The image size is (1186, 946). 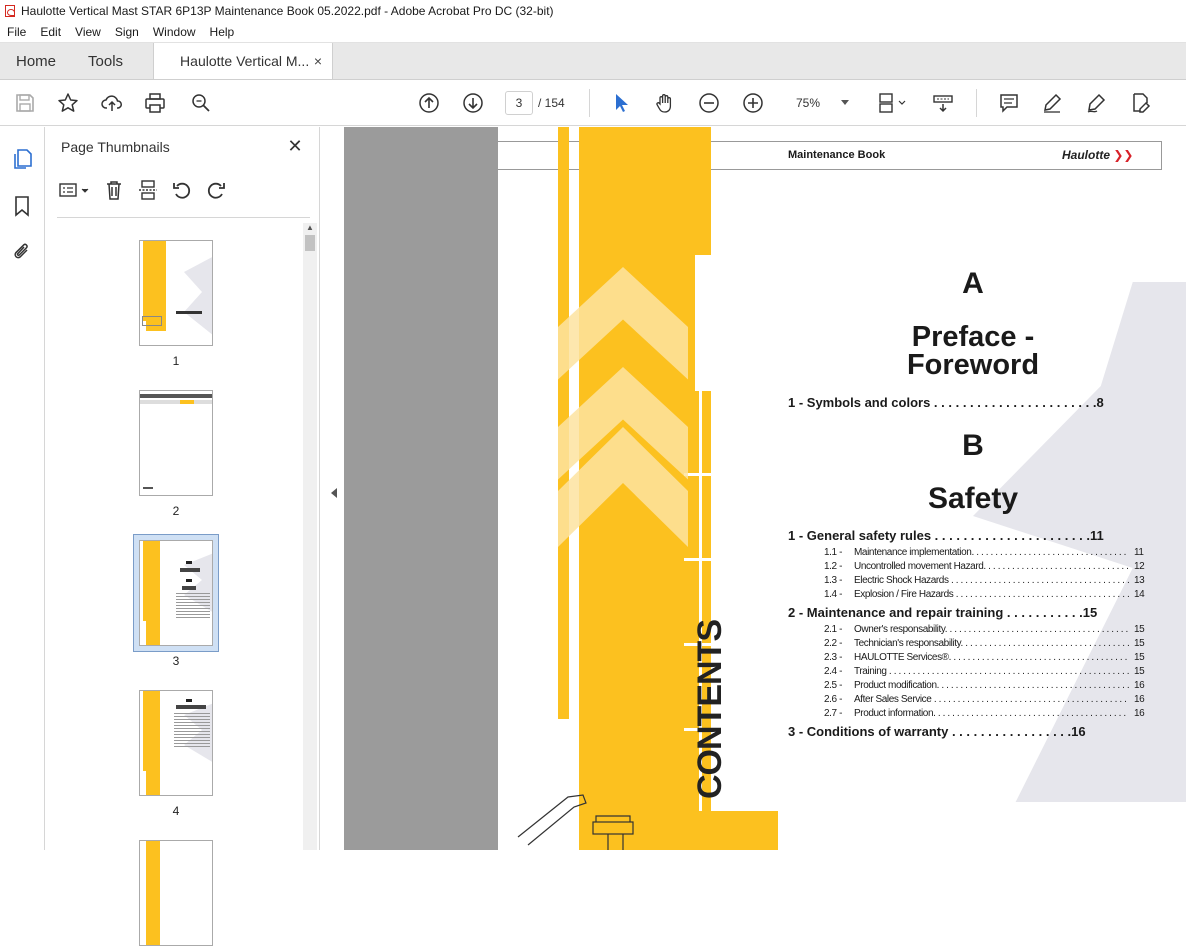 I want to click on zoom-level-select: 75%, so click(x=822, y=103).